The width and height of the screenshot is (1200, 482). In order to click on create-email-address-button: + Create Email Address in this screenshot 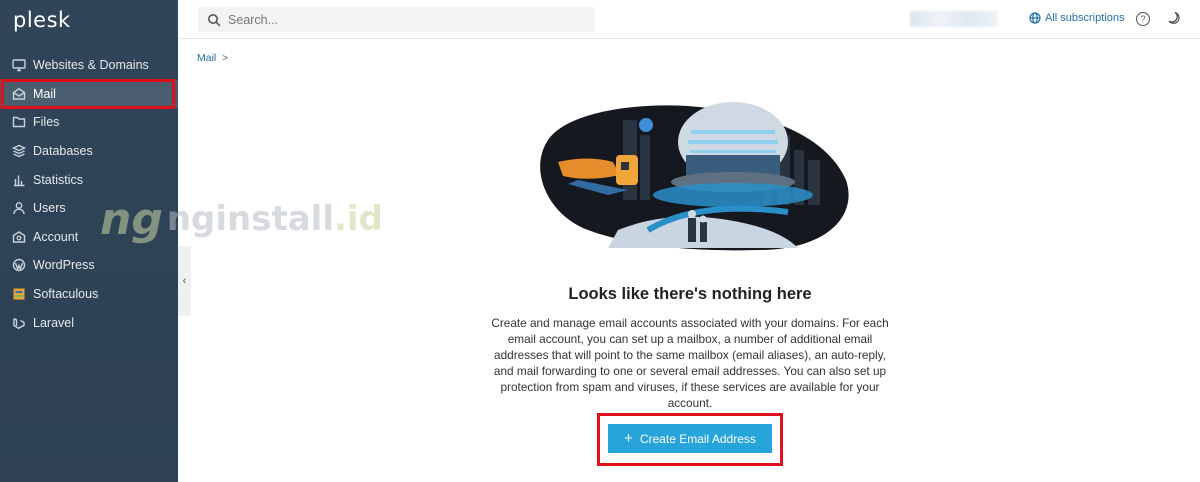, I will do `click(690, 438)`.